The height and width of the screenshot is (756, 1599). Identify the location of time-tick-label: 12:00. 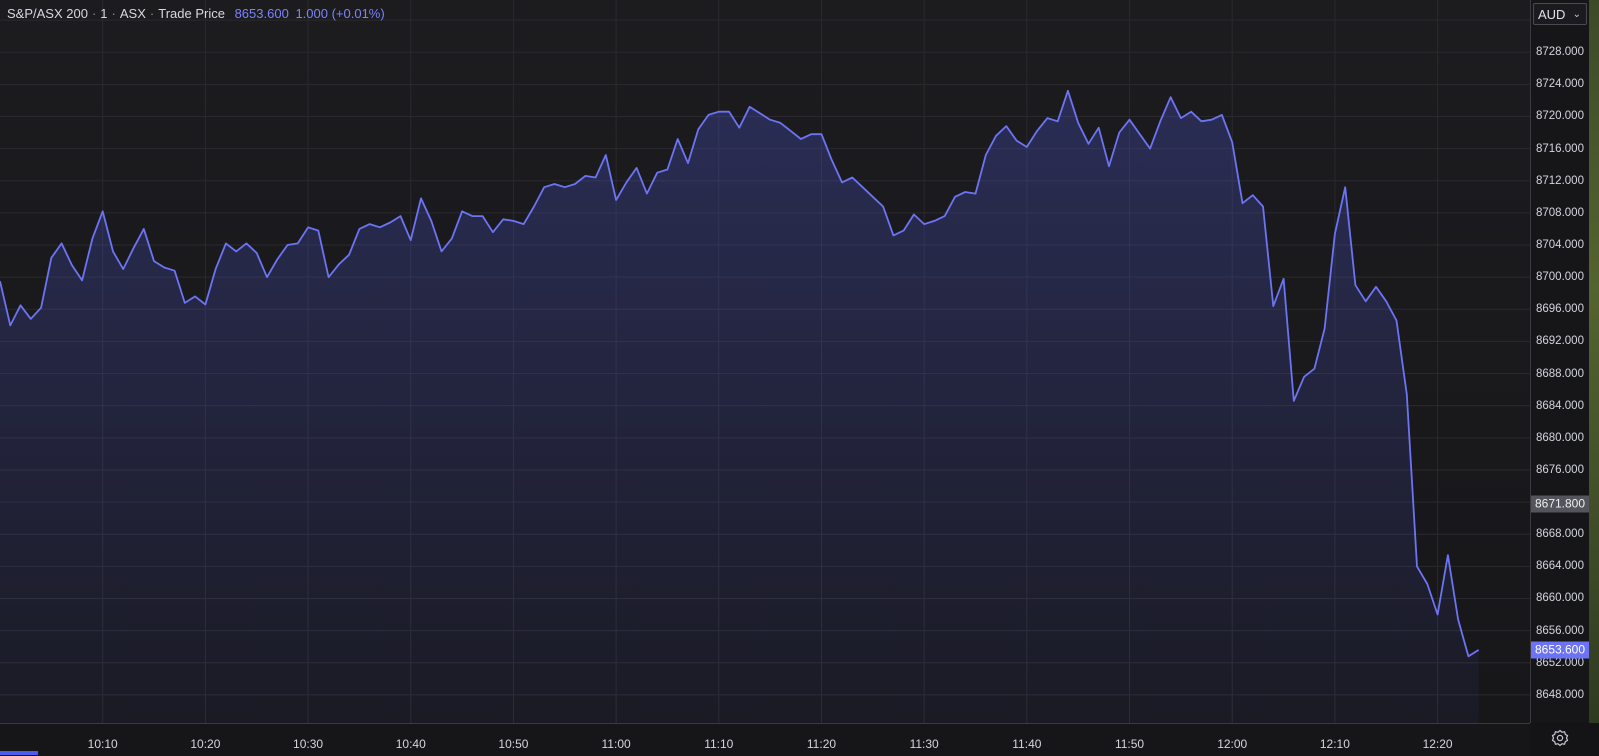
(1232, 744).